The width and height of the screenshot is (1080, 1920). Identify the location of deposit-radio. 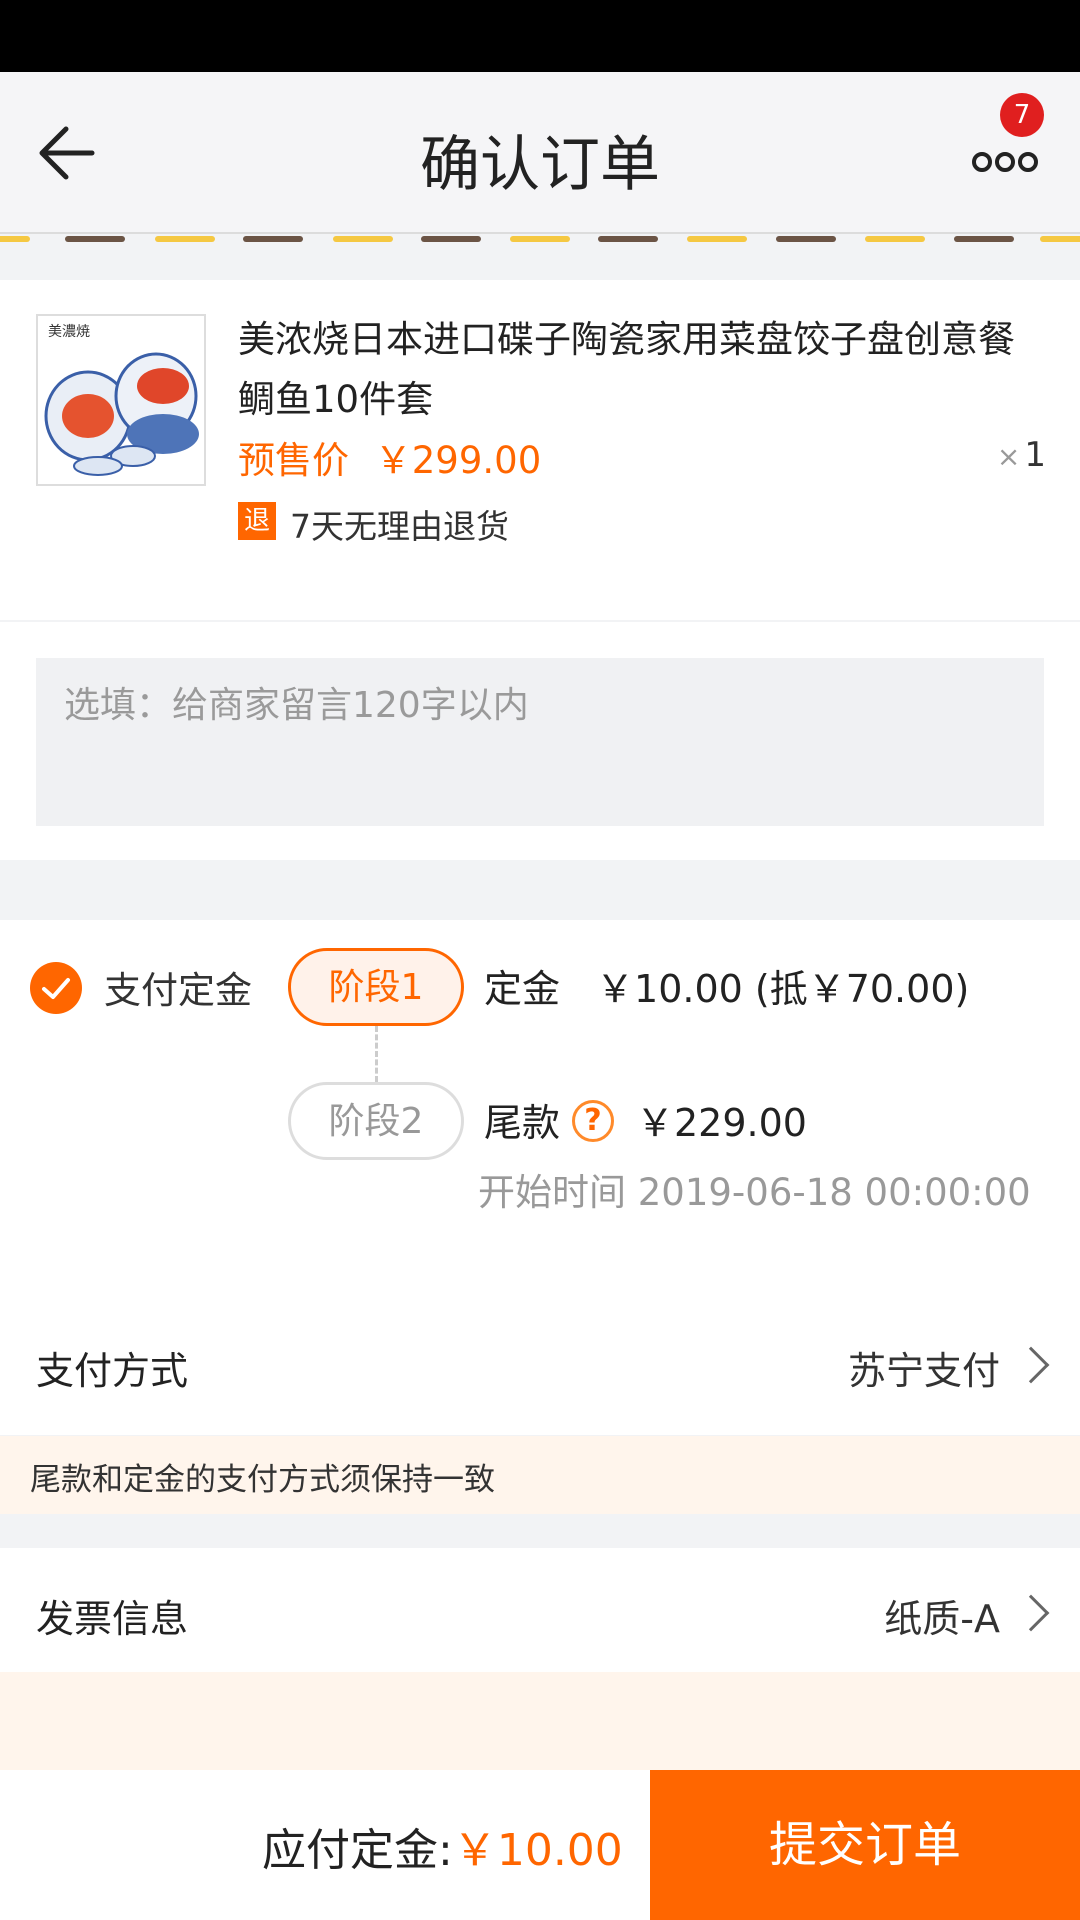
(56, 988).